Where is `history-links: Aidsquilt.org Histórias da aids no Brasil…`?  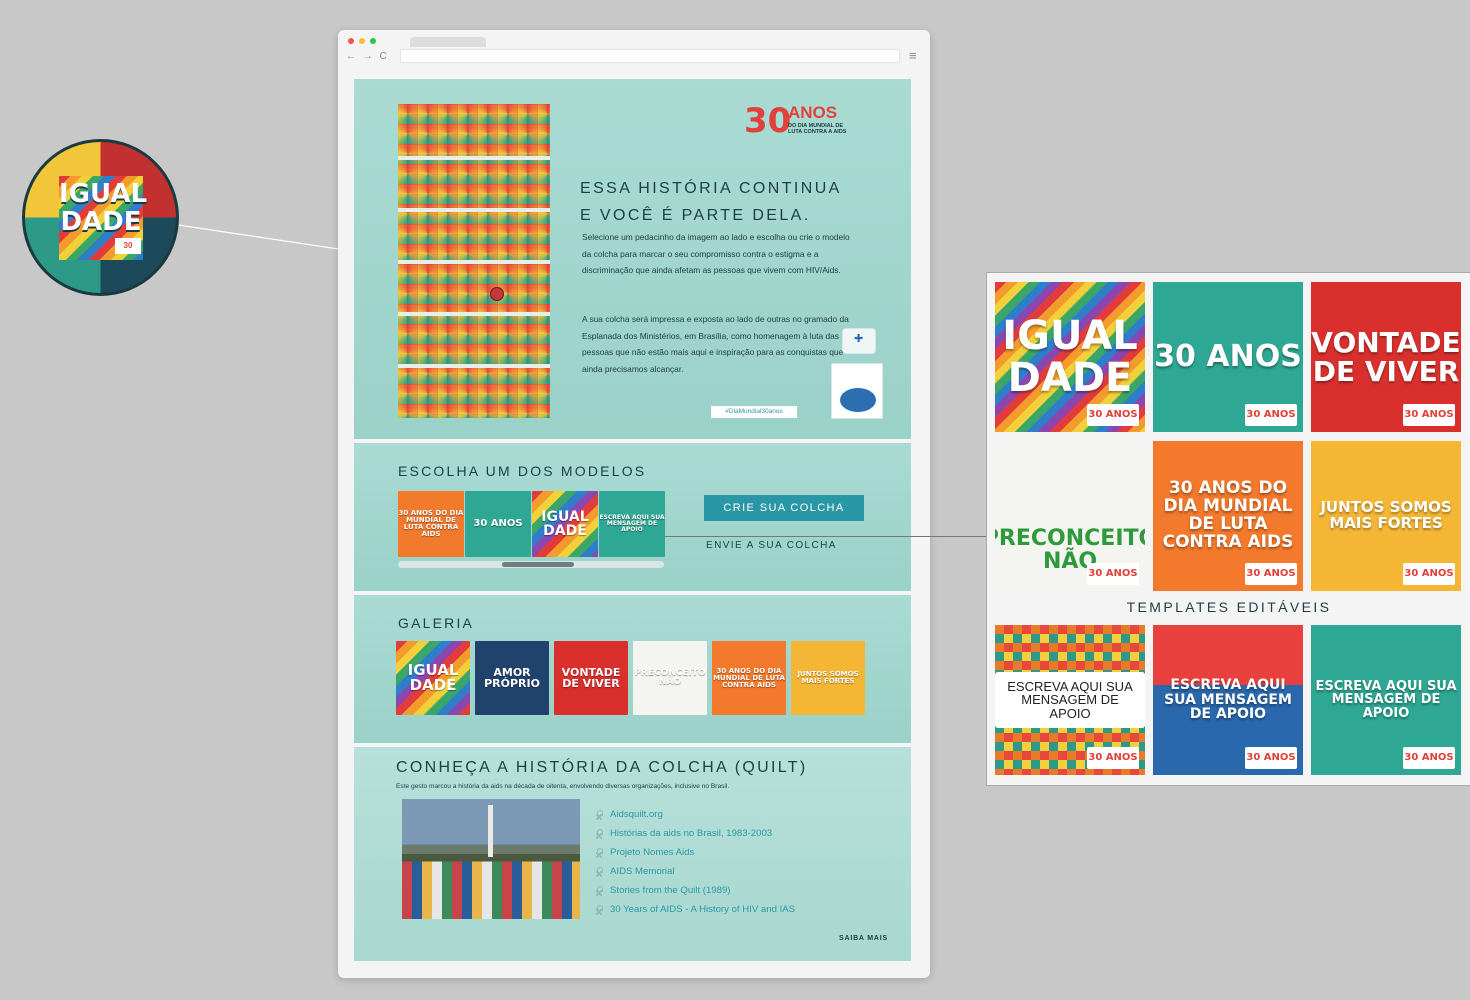
history-links: Aidsquilt.org Histórias da aids no Brasil… is located at coordinates (741, 862).